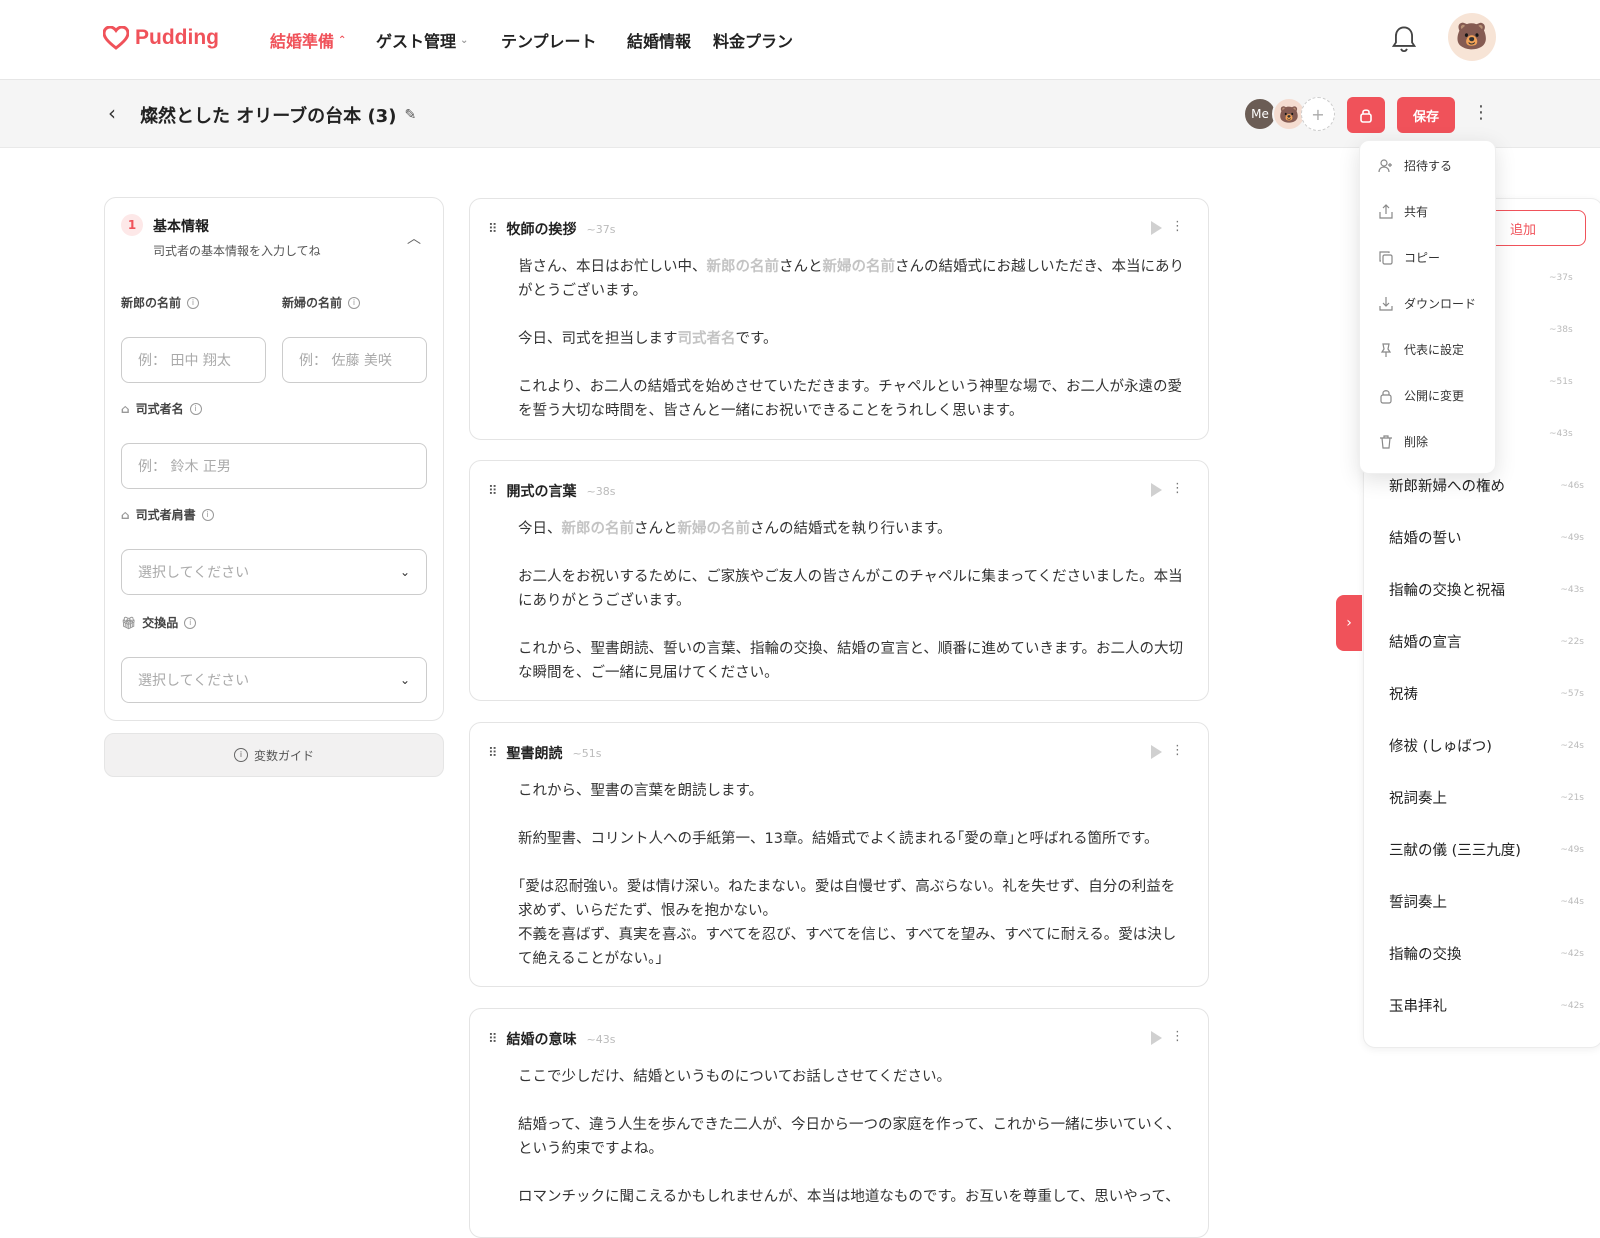 This screenshot has width=1600, height=1238. What do you see at coordinates (160, 302) in the screenshot?
I see `groom-name-label: 新郎の名前 i` at bounding box center [160, 302].